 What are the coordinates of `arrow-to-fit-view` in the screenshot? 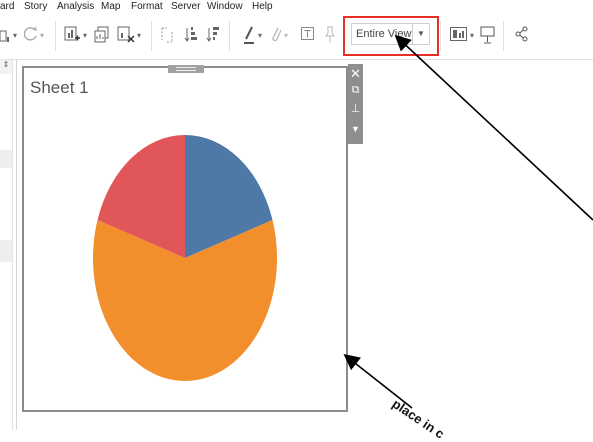 It's located at (493, 127).